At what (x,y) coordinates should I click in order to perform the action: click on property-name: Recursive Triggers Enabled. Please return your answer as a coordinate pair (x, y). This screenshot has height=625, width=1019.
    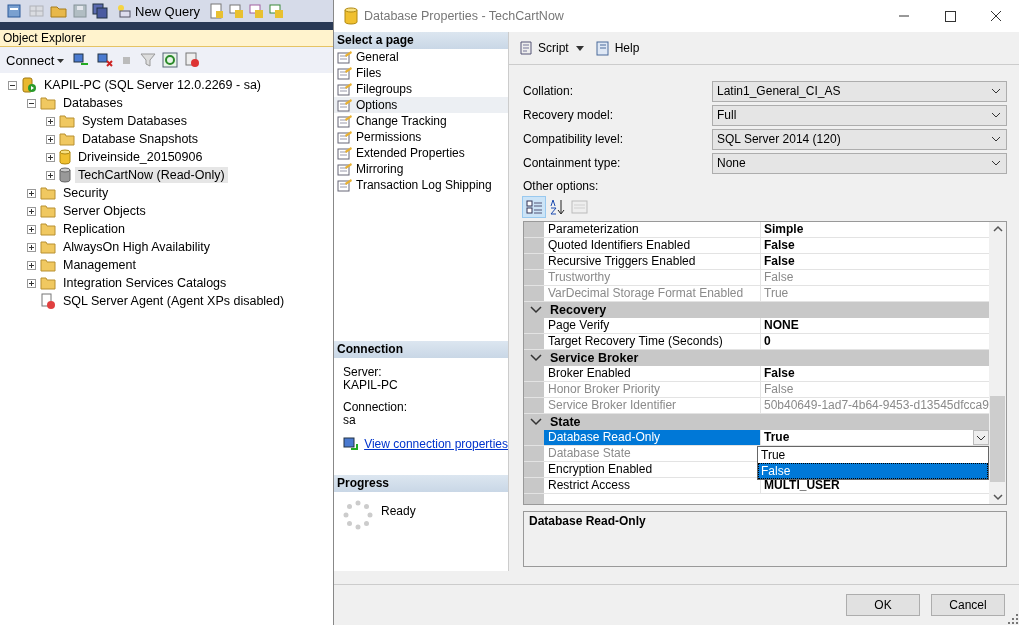
    Looking at the image, I should click on (652, 261).